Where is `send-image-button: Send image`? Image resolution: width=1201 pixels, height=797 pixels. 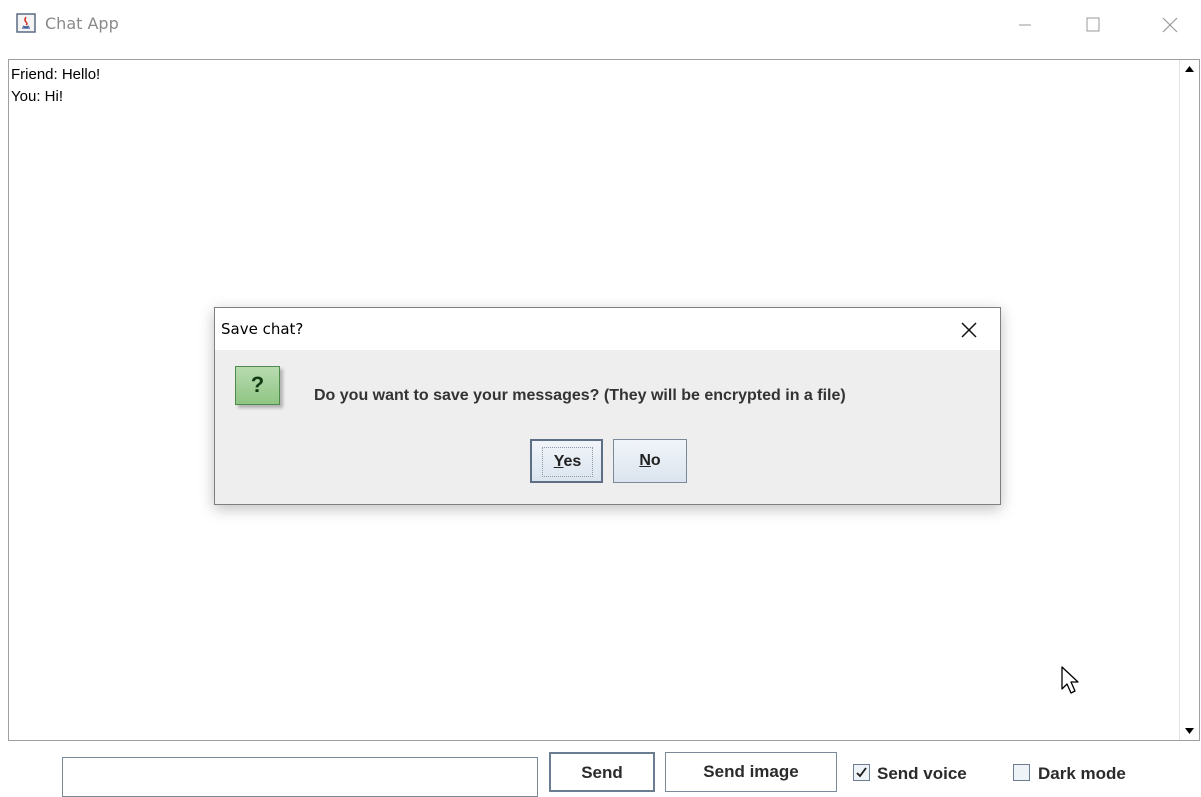 send-image-button: Send image is located at coordinates (751, 772).